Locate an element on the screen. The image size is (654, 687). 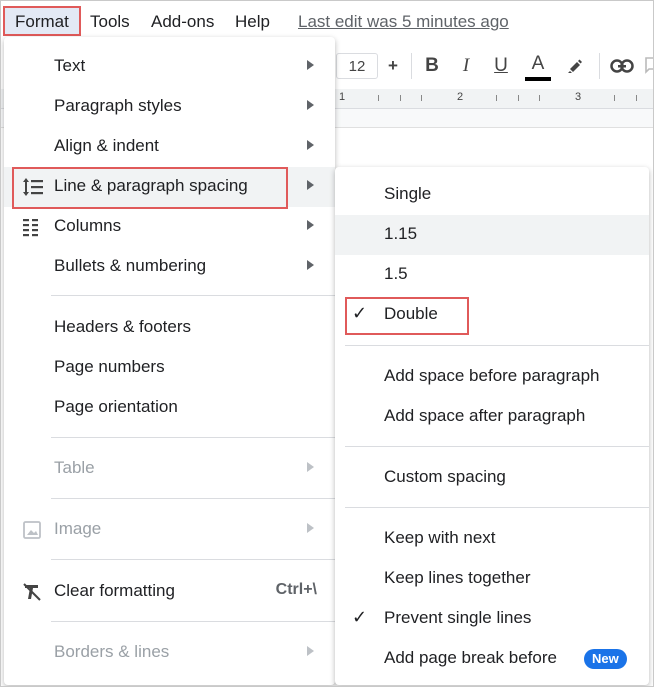
custom-spacing: Custom spacing is located at coordinates (492, 478).